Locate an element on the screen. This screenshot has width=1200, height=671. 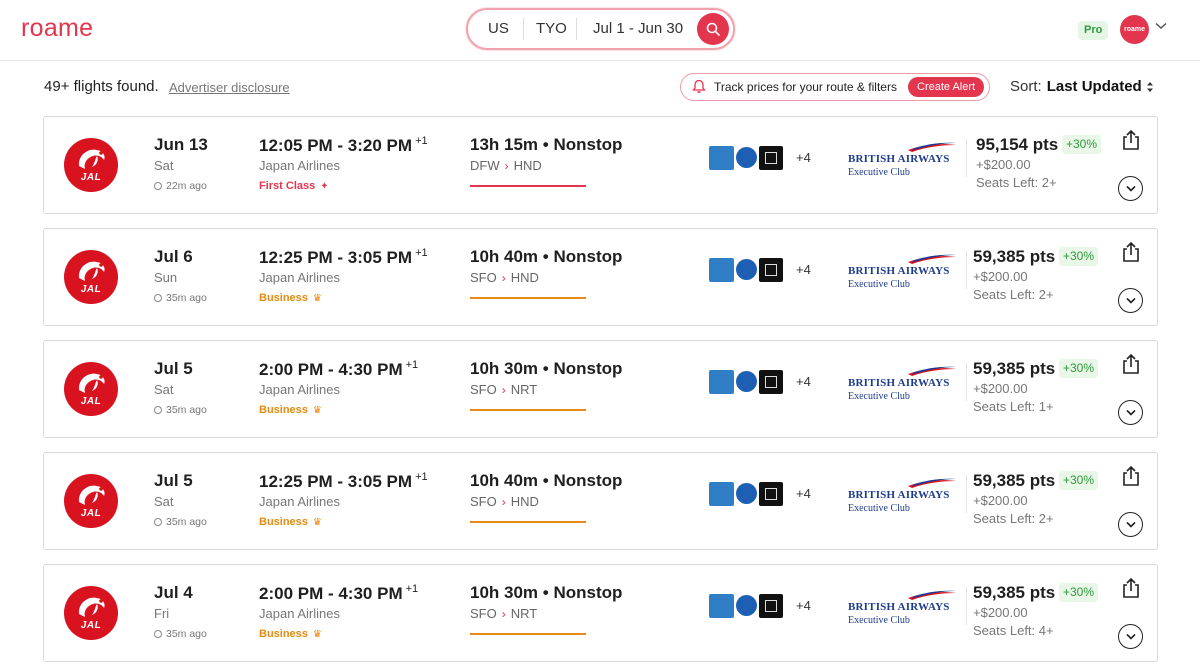
date-range-field: Jul 1 - Jun 30 is located at coordinates (638, 28).